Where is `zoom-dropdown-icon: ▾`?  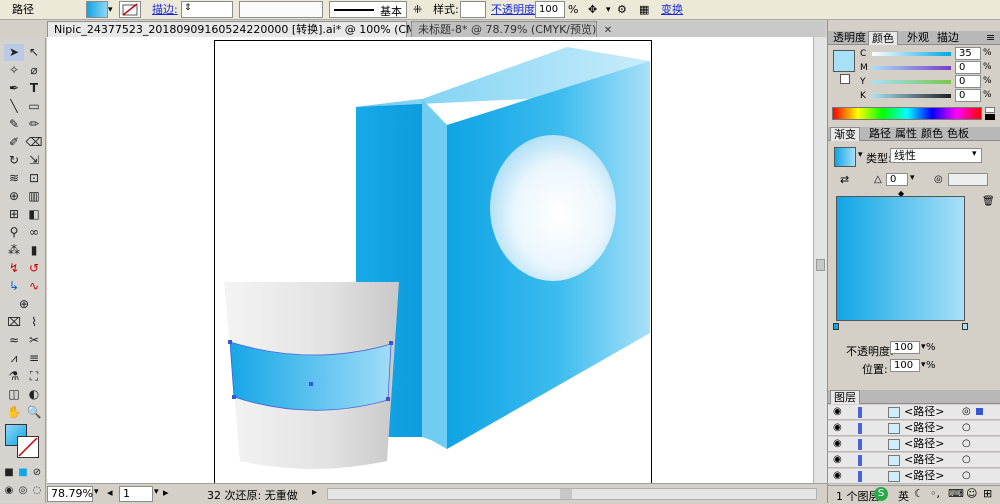
zoom-dropdown-icon: ▾ is located at coordinates (96, 492).